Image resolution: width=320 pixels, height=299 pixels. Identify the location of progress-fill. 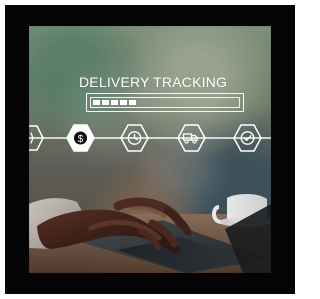
(114, 102).